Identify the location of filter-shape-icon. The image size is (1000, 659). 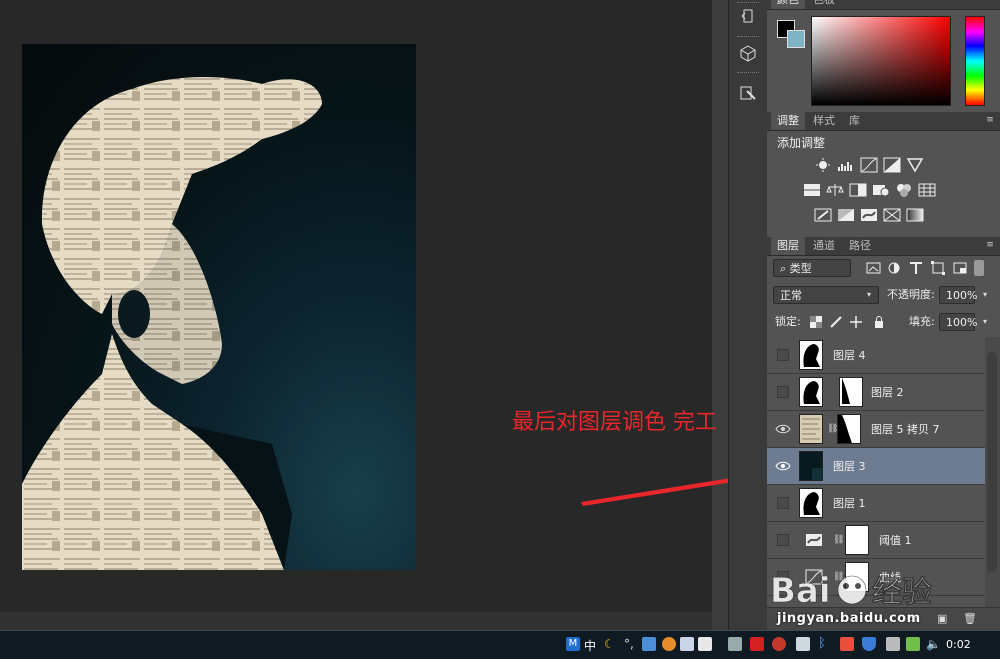
(938, 268).